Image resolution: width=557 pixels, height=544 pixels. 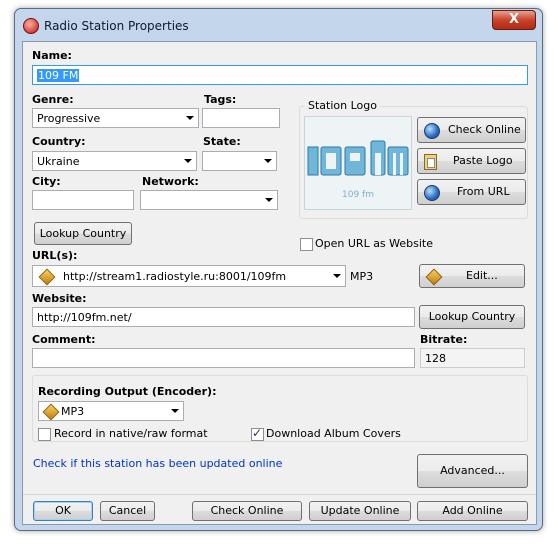 What do you see at coordinates (55, 255) in the screenshot?
I see `urls-label: URL(s):` at bounding box center [55, 255].